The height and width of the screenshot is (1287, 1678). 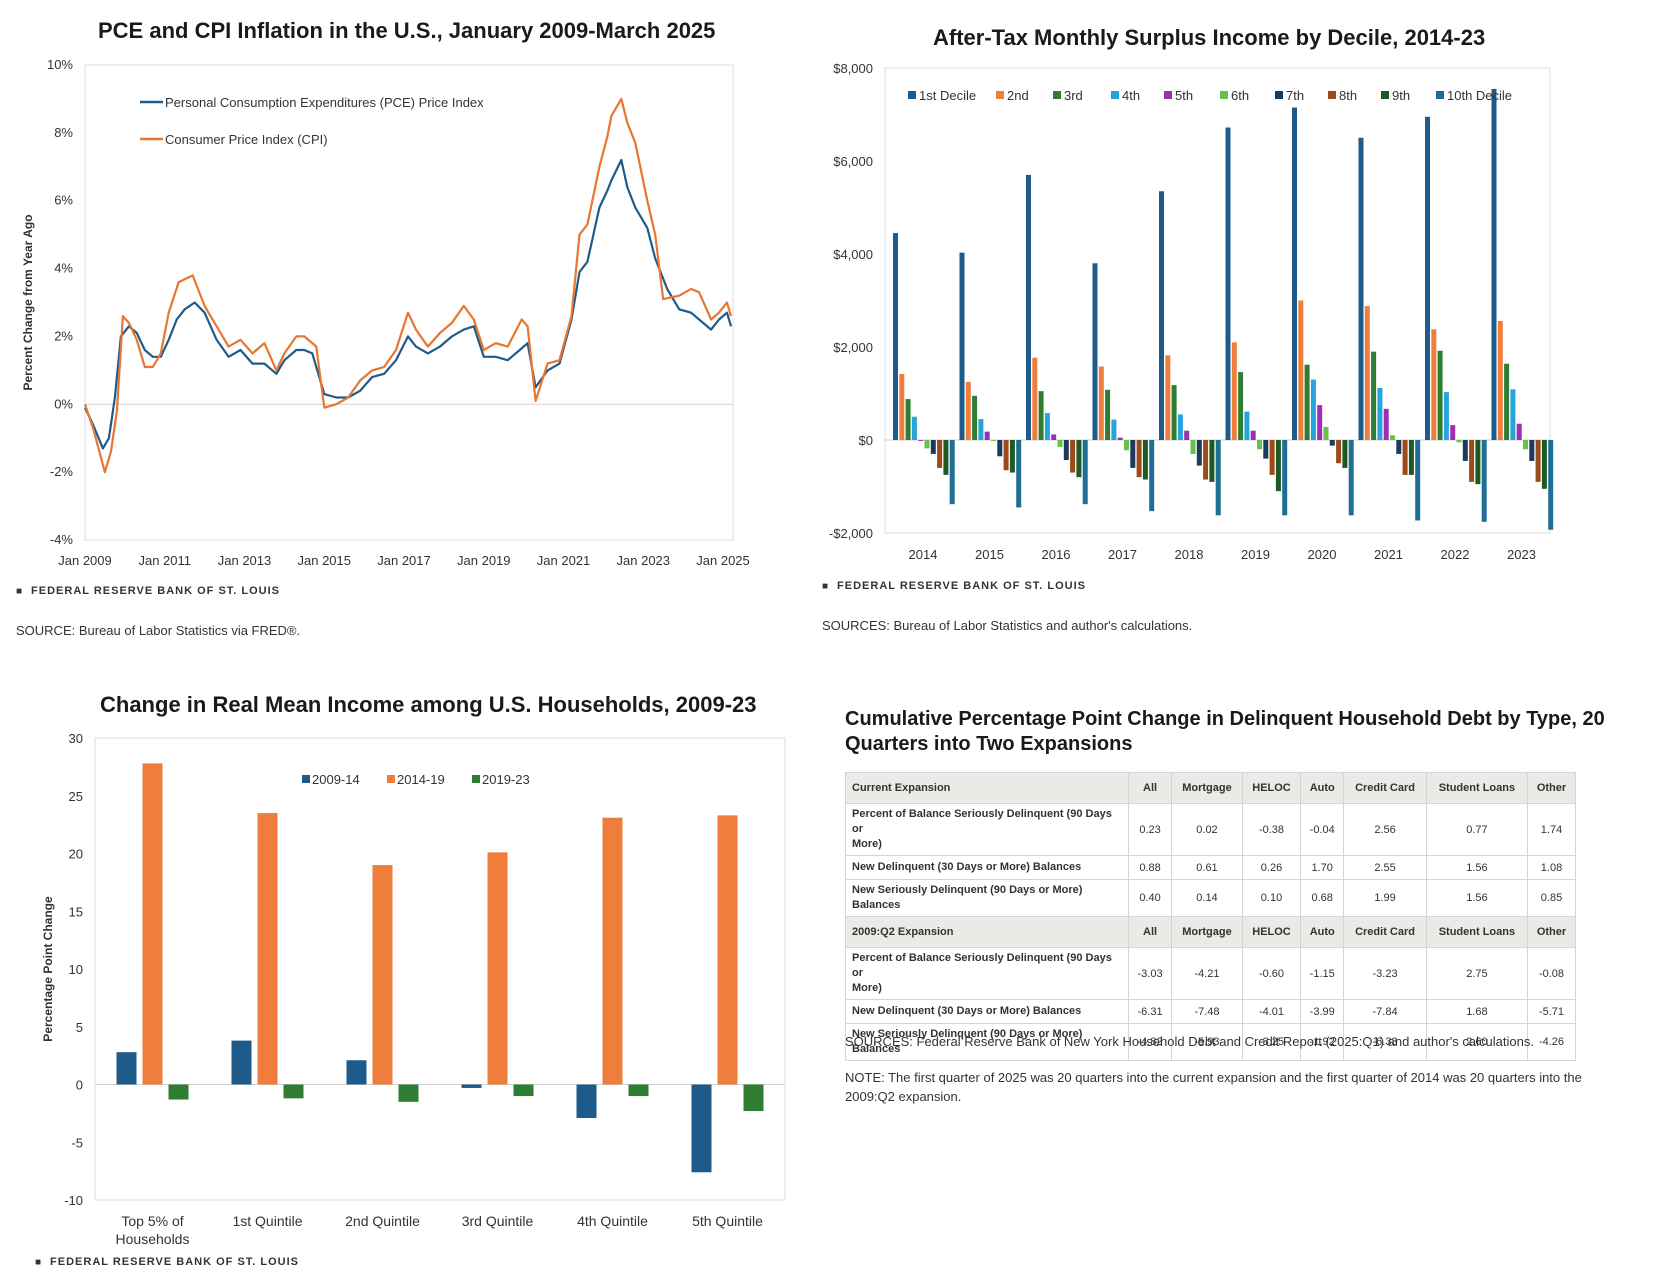 I want to click on plot-frame, so click(x=440, y=969).